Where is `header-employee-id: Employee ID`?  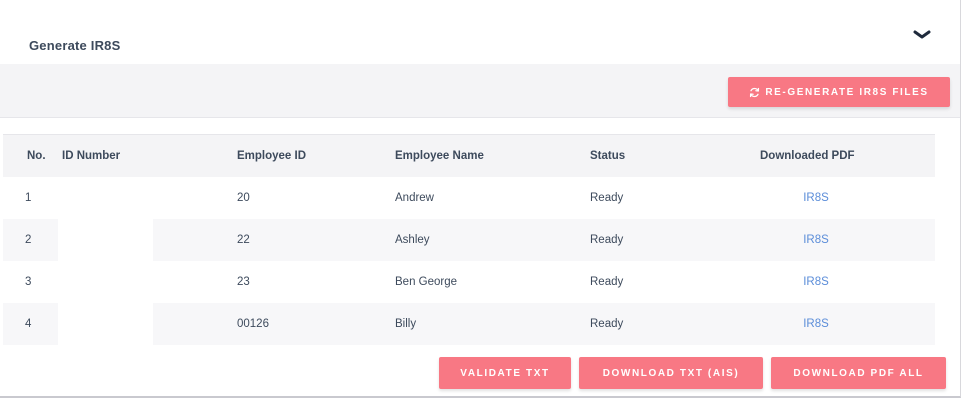 header-employee-id: Employee ID is located at coordinates (272, 156).